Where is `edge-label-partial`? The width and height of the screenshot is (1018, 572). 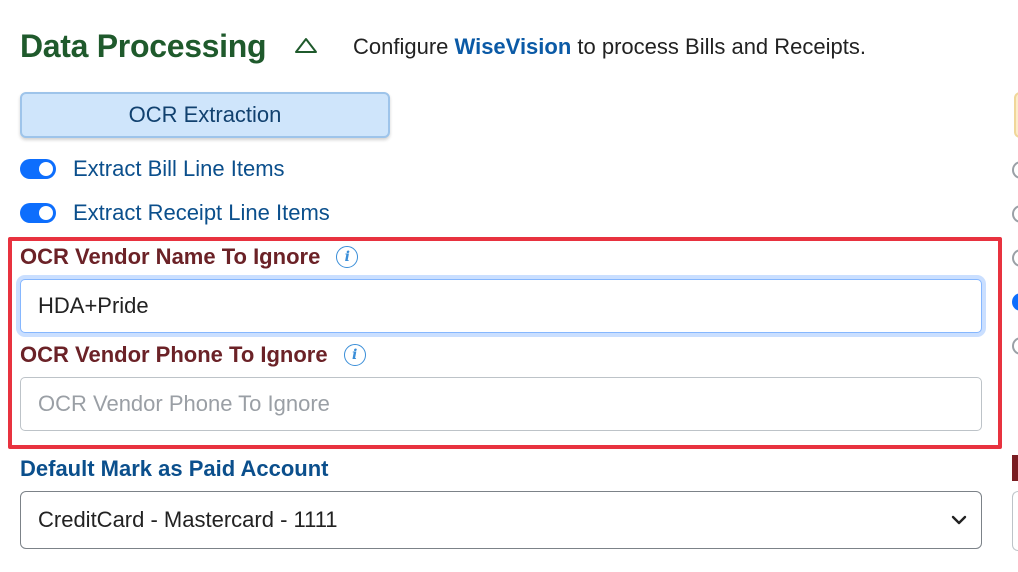 edge-label-partial is located at coordinates (1015, 468).